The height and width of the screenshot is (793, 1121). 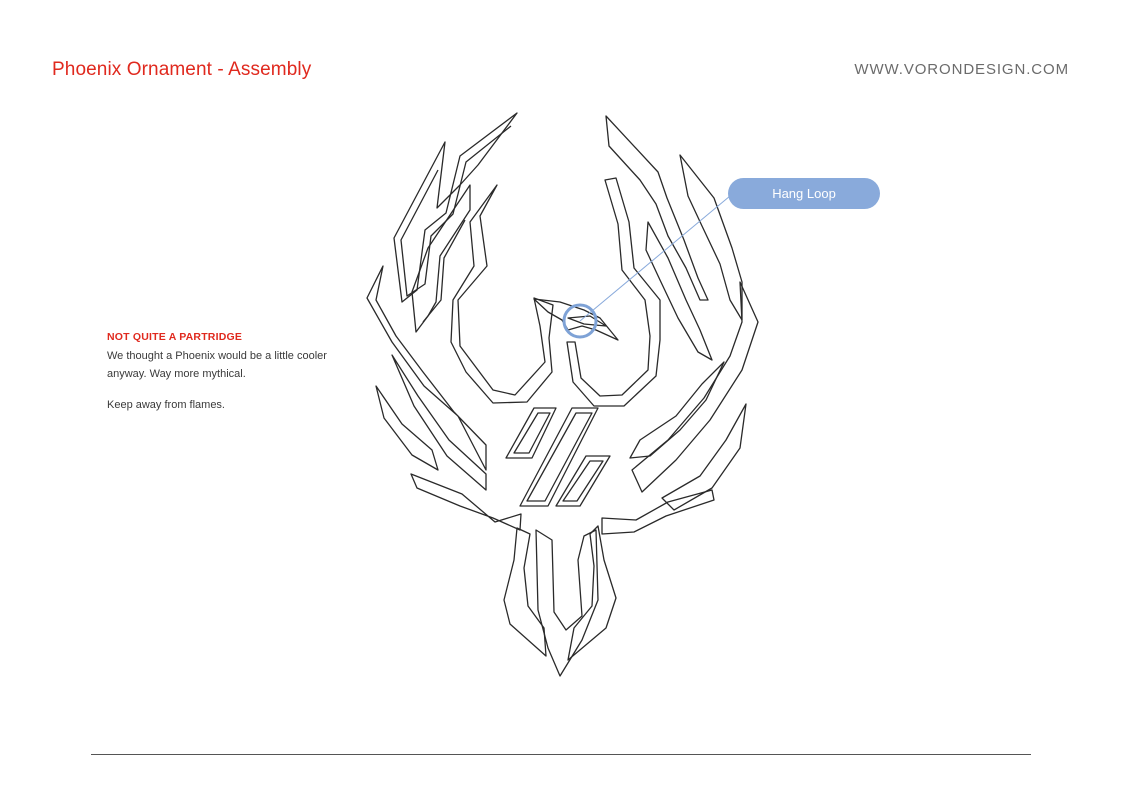 What do you see at coordinates (466, 502) in the screenshot?
I see `left-tail-sweep` at bounding box center [466, 502].